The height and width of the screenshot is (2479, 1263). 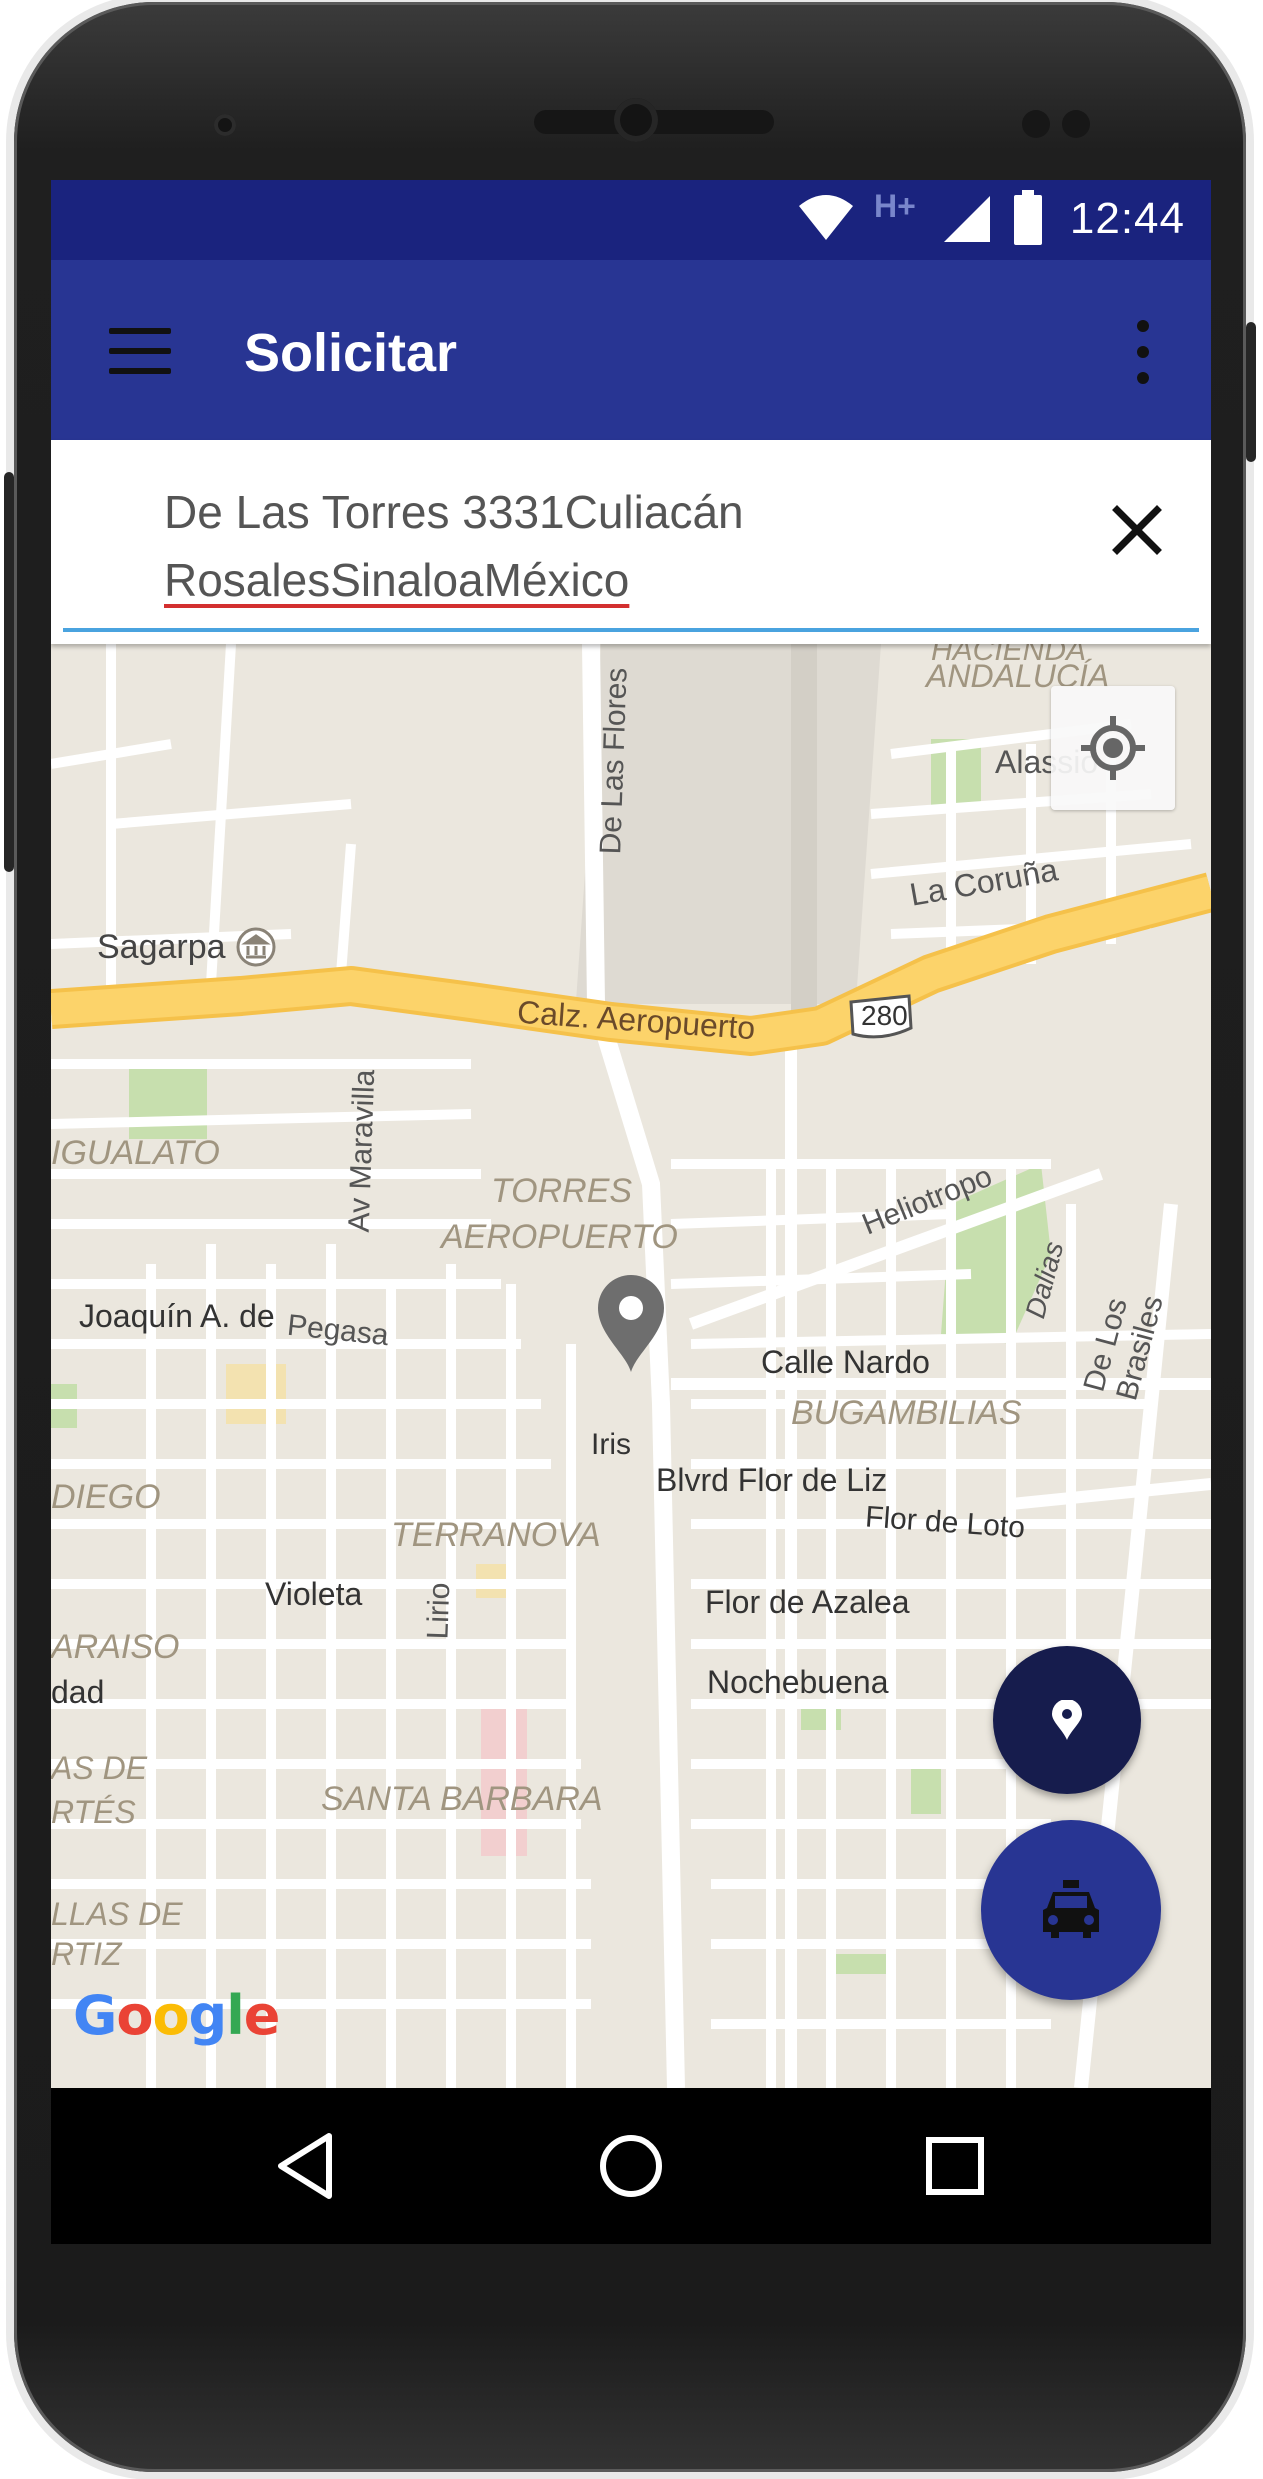 I want to click on map-label: Heliotropo, so click(x=927, y=1200).